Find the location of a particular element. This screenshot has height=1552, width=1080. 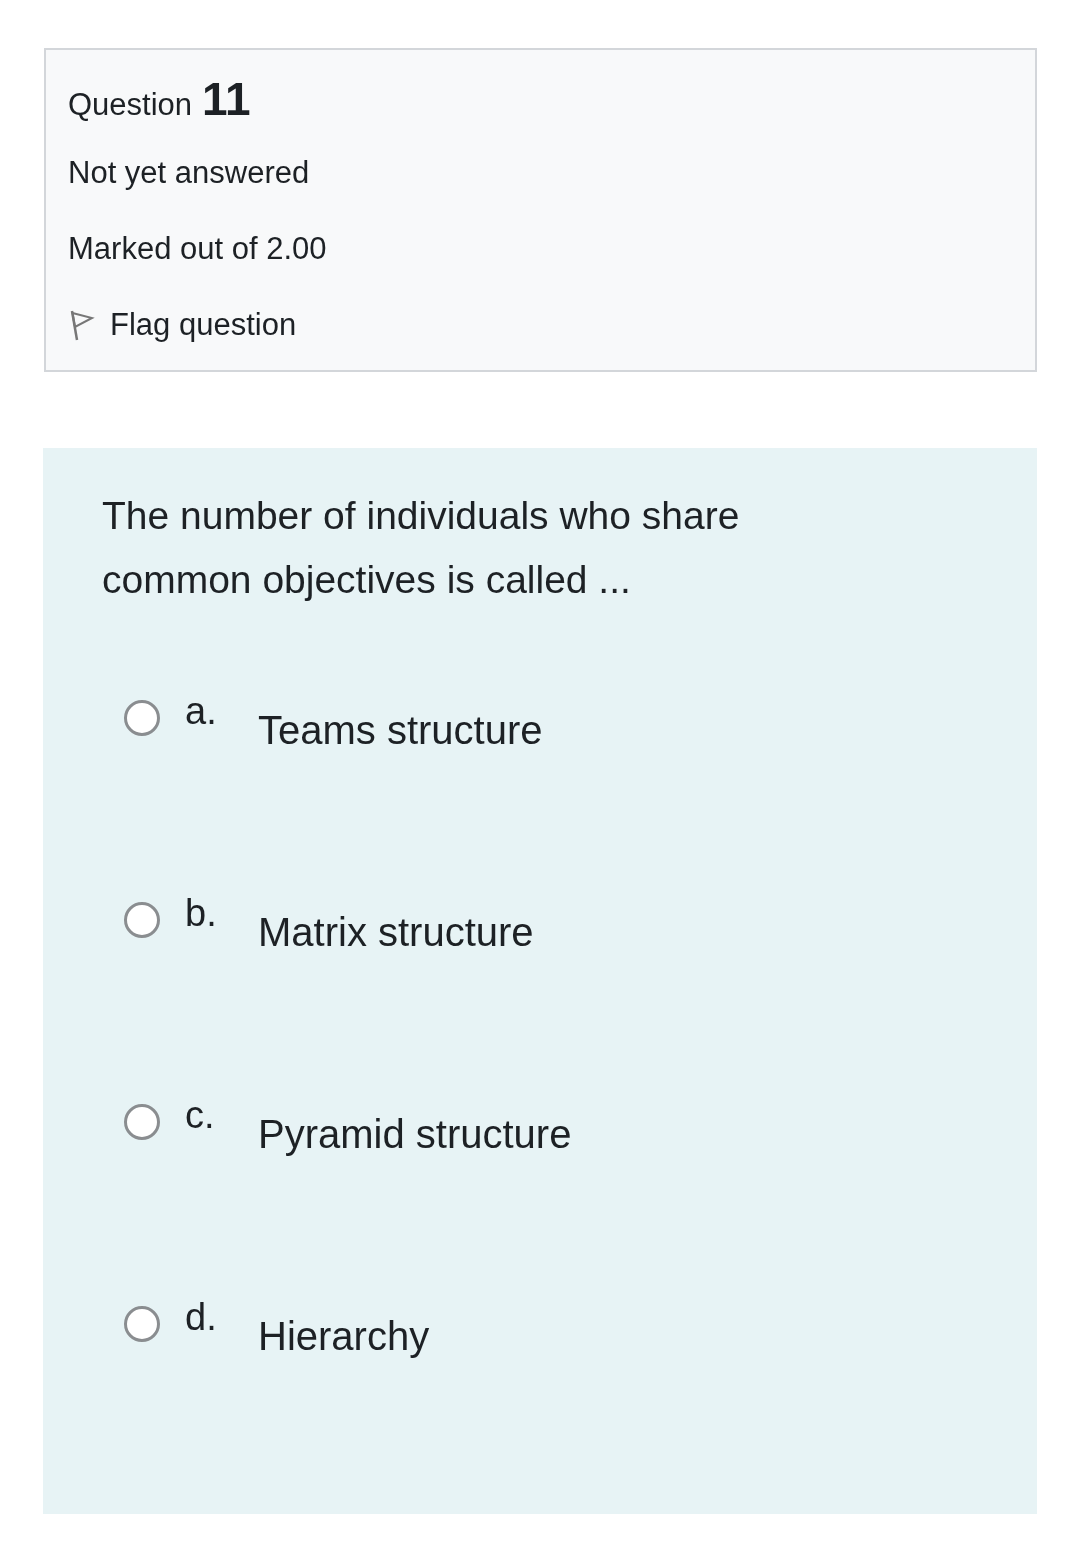

option-label: Pyramid structure is located at coordinates (415, 1134).